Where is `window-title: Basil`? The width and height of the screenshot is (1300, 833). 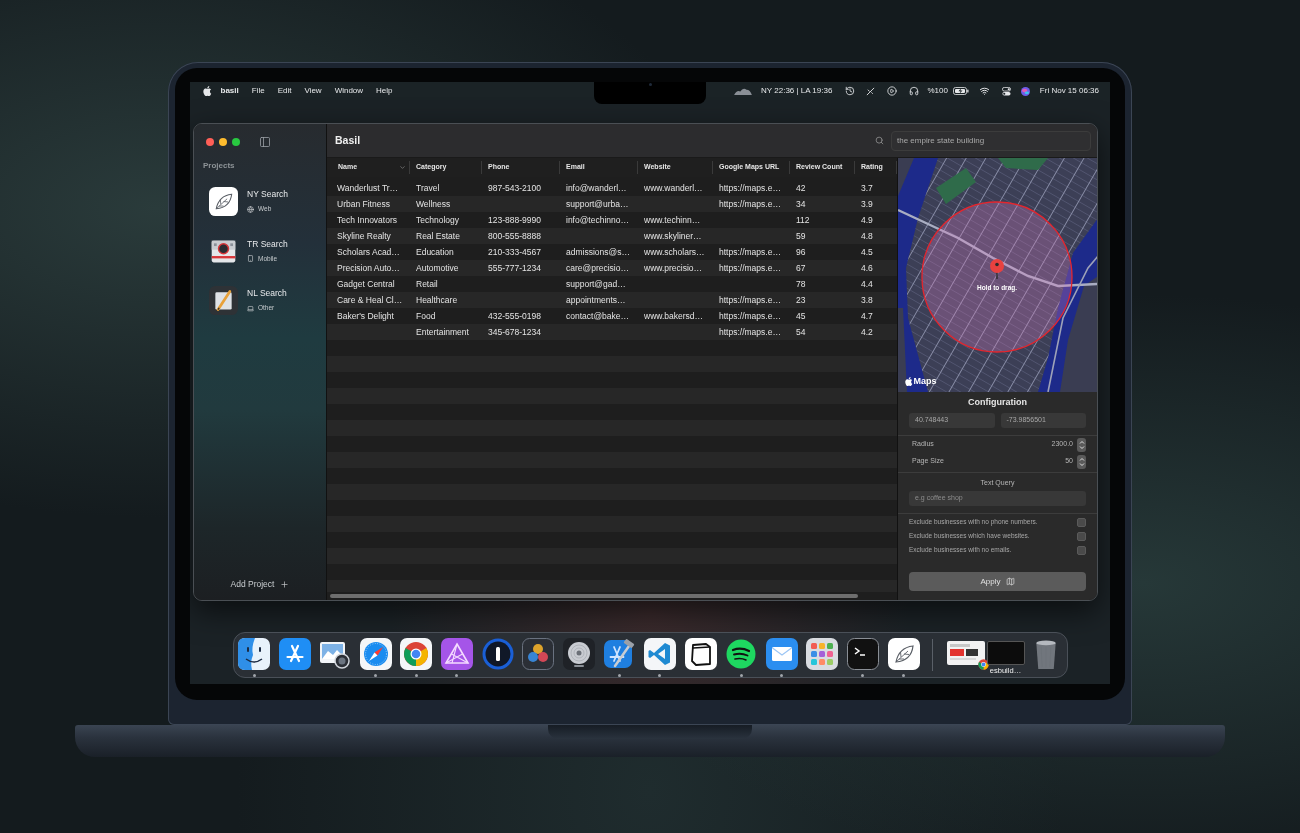 window-title: Basil is located at coordinates (348, 140).